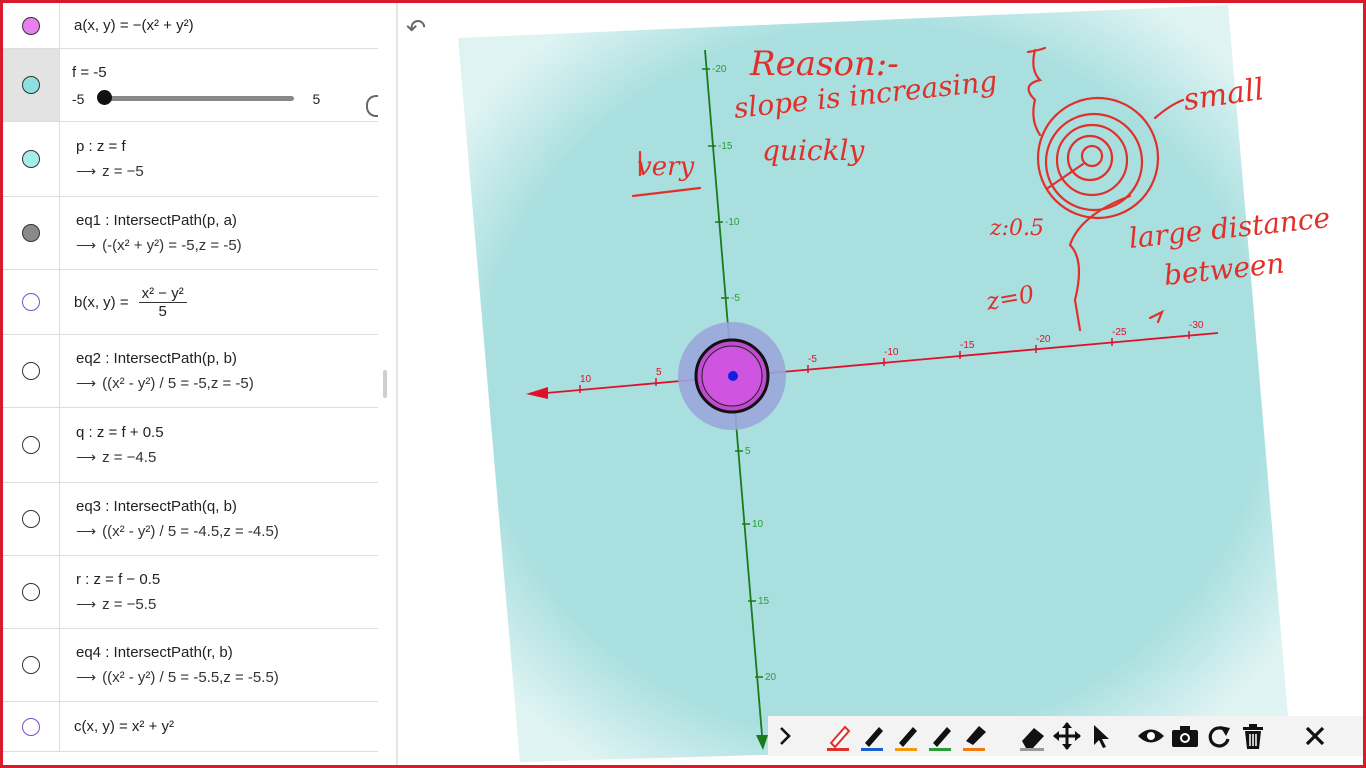  I want to click on fraction-denominator: 5, so click(162, 311).